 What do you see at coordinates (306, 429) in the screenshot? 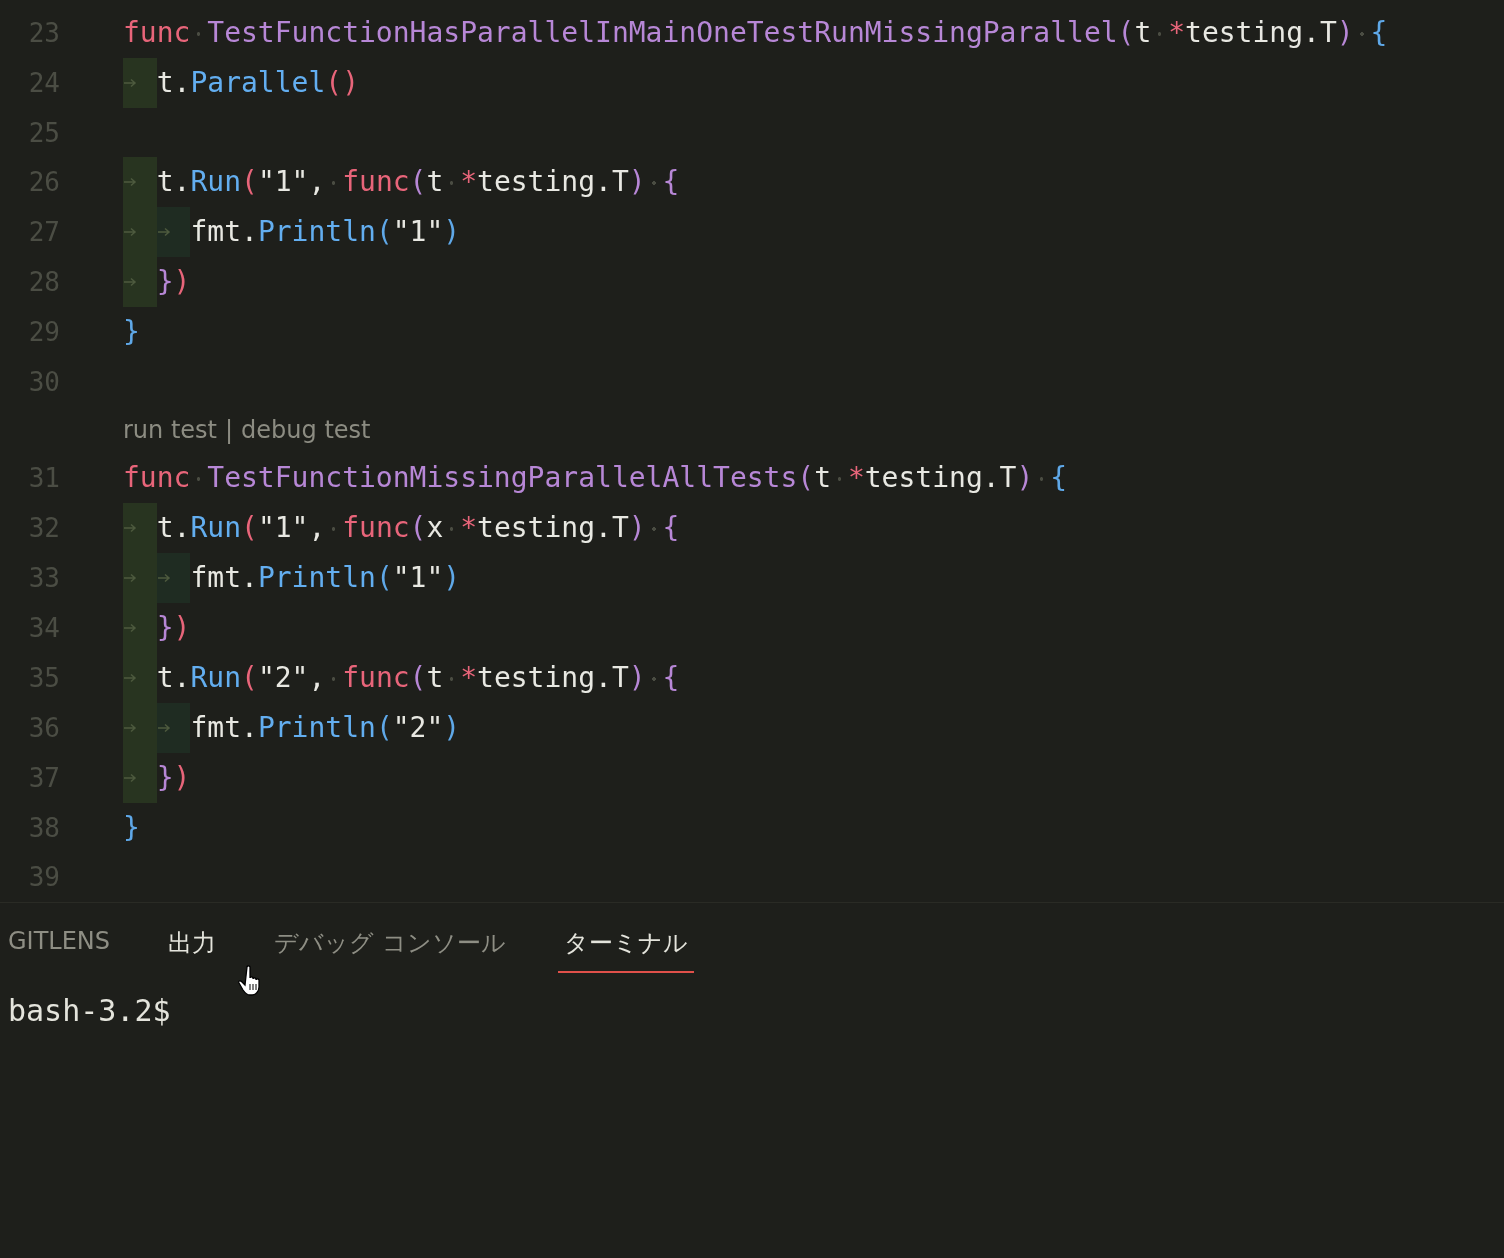
I see `debug-test-link: debug test` at bounding box center [306, 429].